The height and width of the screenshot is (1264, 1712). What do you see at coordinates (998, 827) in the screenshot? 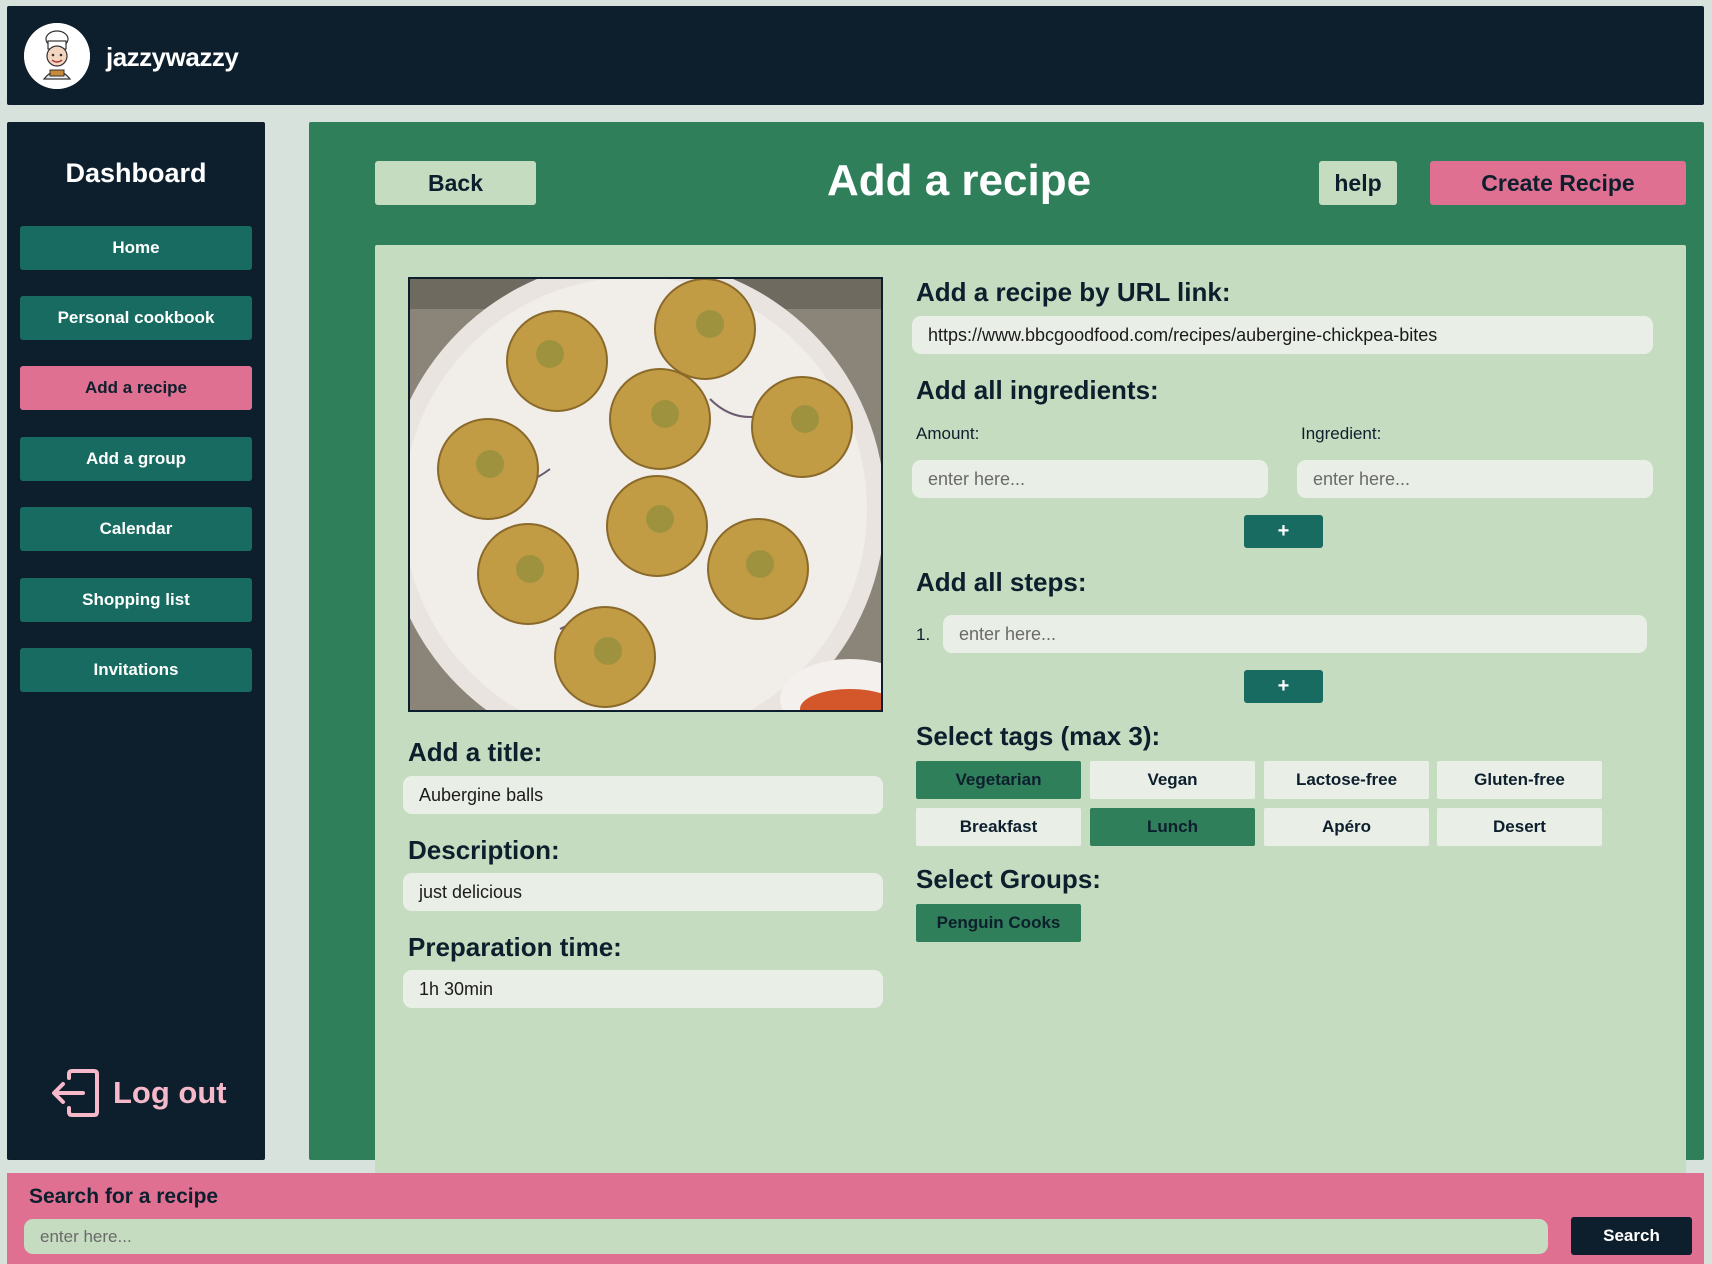
I see `tag-breakfast: Breakfast` at bounding box center [998, 827].